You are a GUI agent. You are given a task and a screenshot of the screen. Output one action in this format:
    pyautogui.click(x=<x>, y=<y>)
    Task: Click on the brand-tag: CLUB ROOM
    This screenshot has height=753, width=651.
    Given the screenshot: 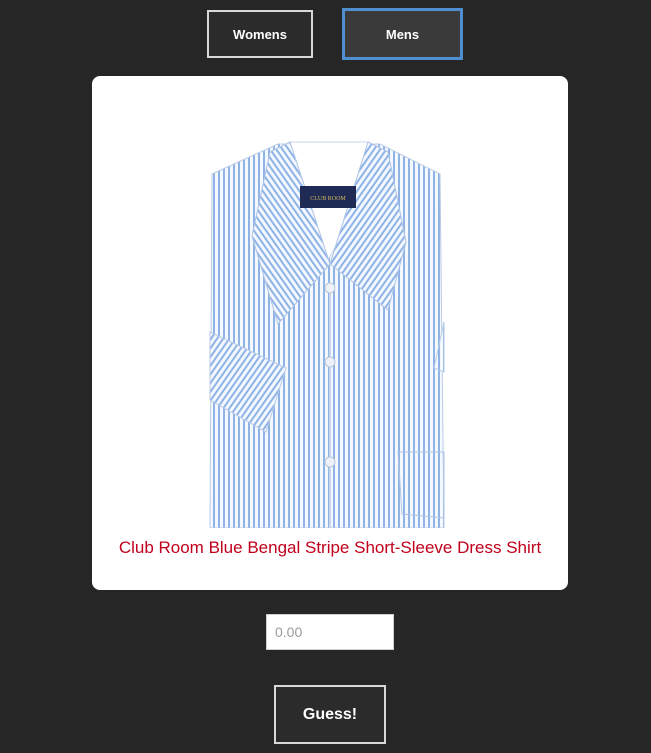 What is the action you would take?
    pyautogui.click(x=328, y=199)
    